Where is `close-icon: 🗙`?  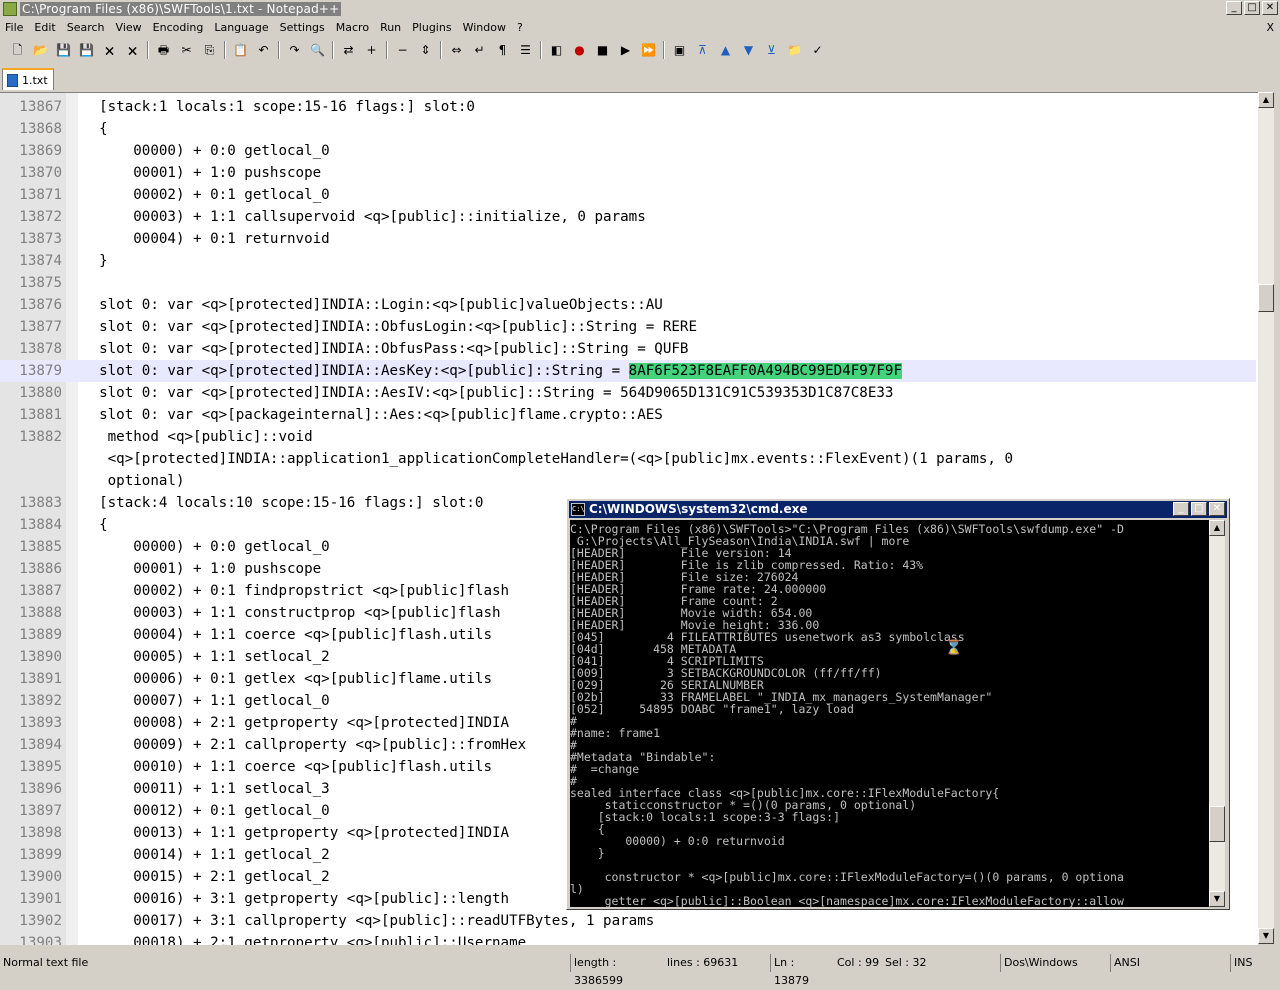 close-icon: 🗙 is located at coordinates (110, 50).